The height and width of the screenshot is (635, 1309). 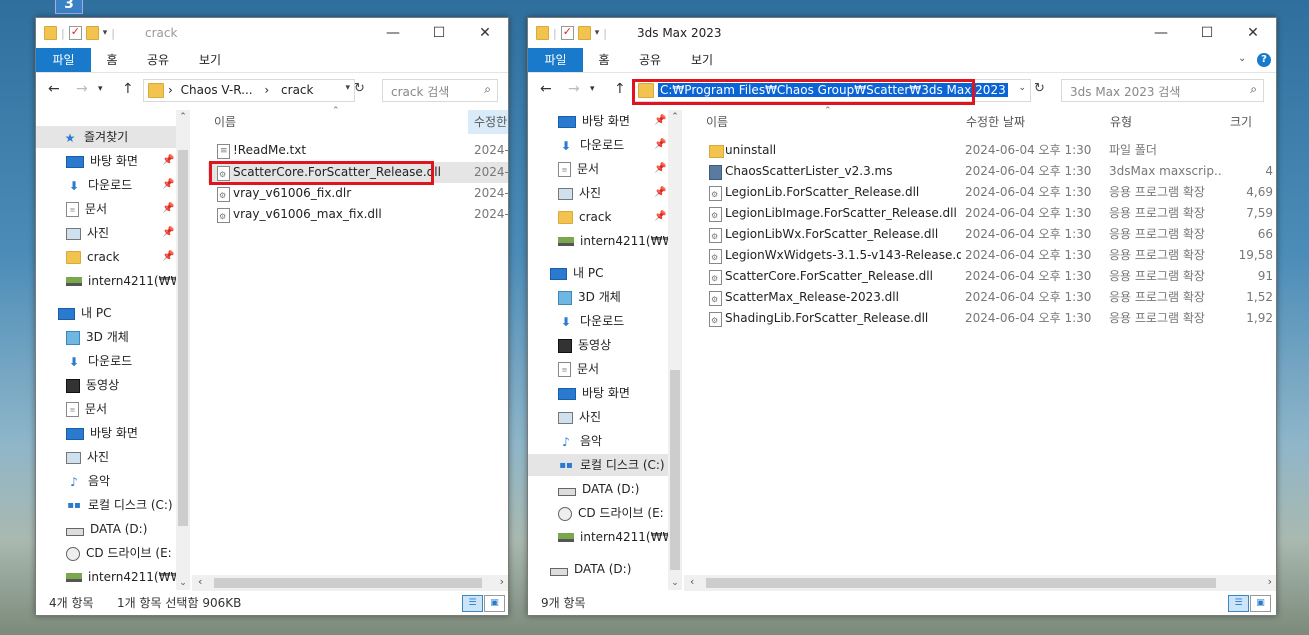 What do you see at coordinates (440, 90) in the screenshot?
I see `search-input: crack 검색 ⌕` at bounding box center [440, 90].